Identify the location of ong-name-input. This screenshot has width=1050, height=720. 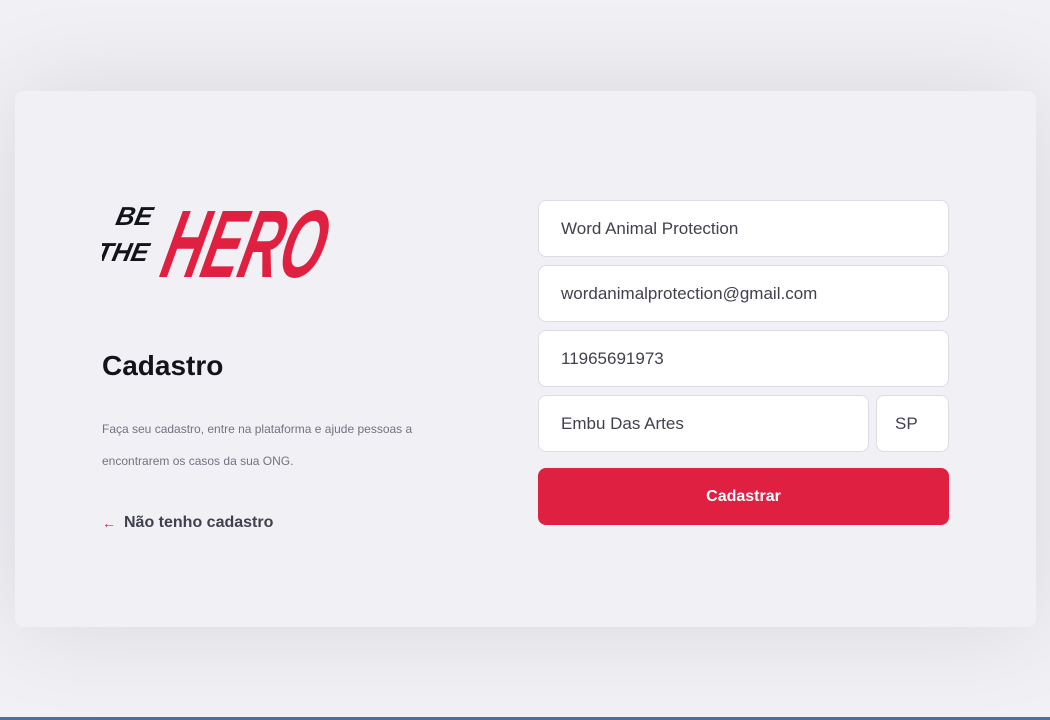
(743, 228).